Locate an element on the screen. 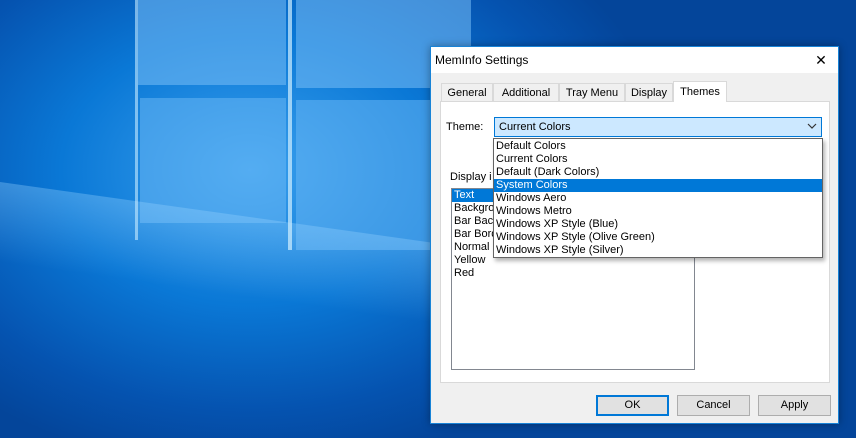 The image size is (856, 438). close-icon: ✕ is located at coordinates (821, 60).